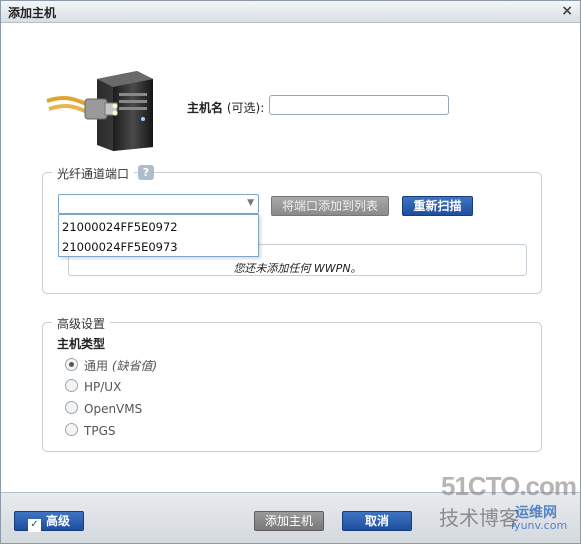 The image size is (581, 544). What do you see at coordinates (120, 247) in the screenshot?
I see `wwpn-option: 21000024FF5E0973` at bounding box center [120, 247].